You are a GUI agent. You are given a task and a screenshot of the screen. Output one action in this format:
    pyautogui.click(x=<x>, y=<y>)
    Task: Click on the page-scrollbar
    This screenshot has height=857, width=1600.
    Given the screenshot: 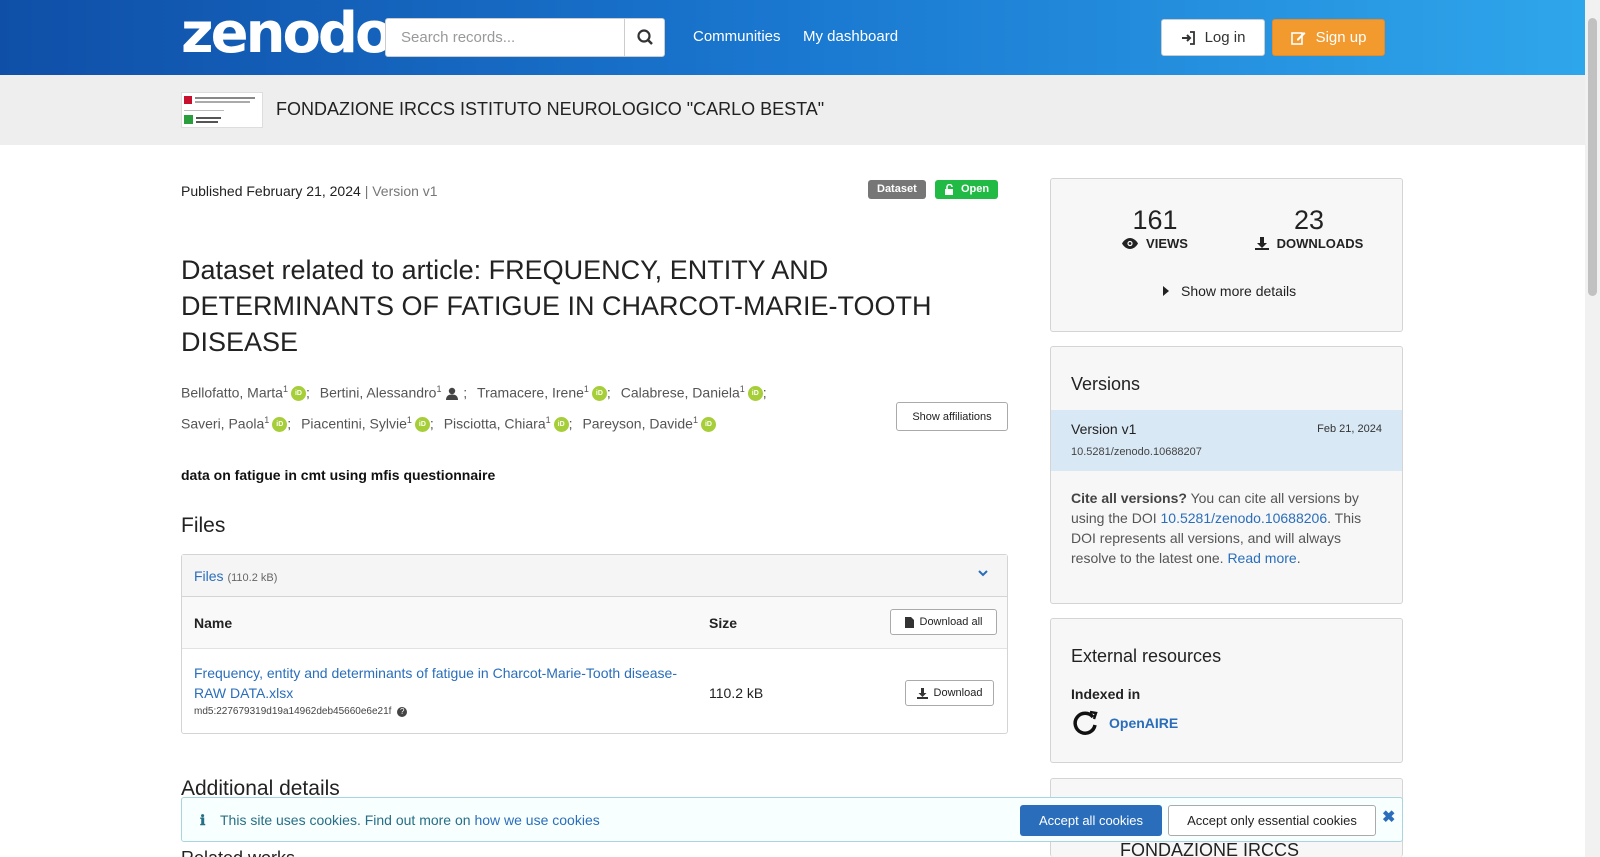 What is the action you would take?
    pyautogui.click(x=1592, y=428)
    